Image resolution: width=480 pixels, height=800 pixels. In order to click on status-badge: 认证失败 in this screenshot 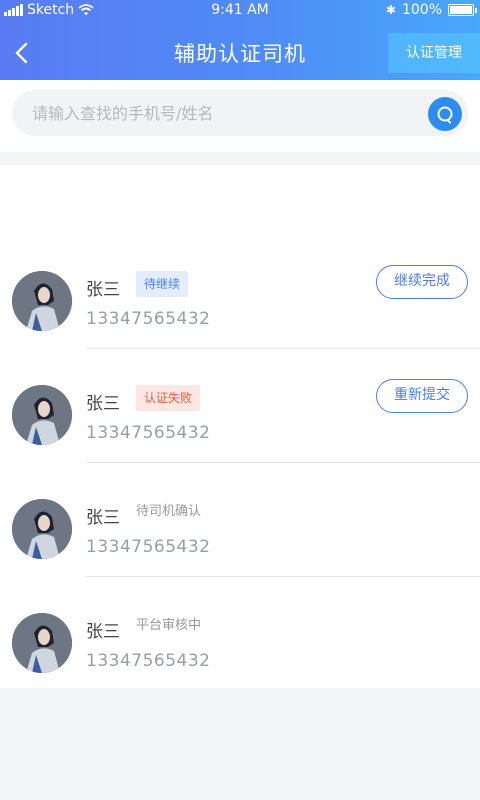, I will do `click(168, 398)`.